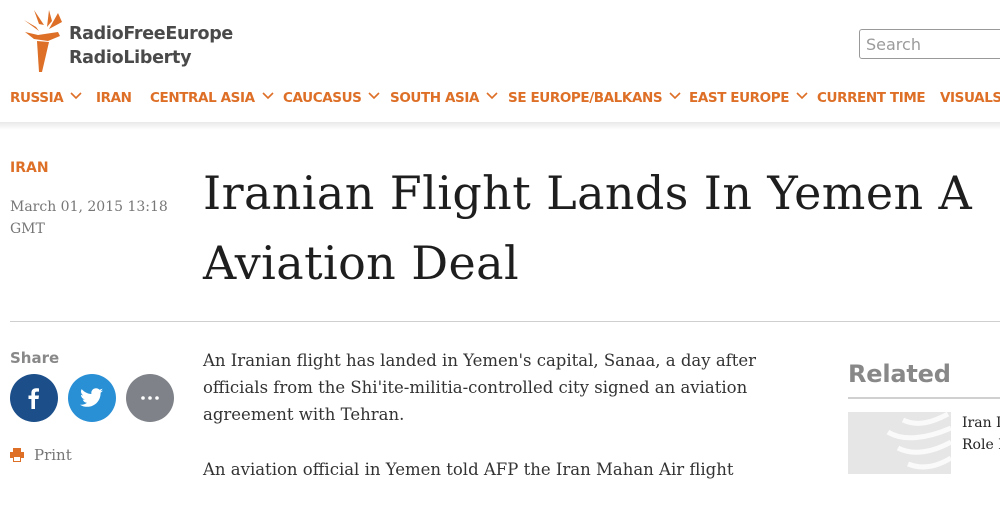  I want to click on print-link: Print, so click(41, 455).